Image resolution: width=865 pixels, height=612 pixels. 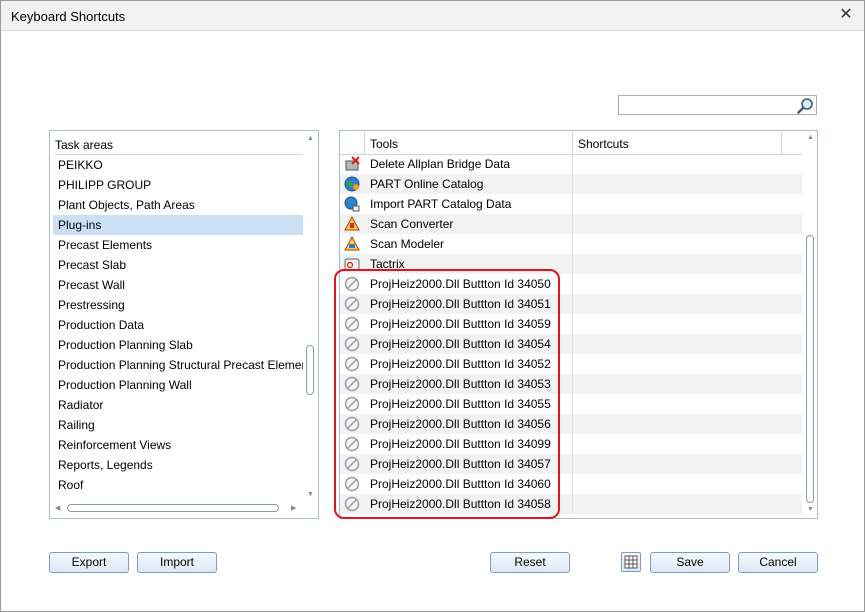 I want to click on table-row: ProjHeiz2000.Dll Buttton Id 34051, so click(x=571, y=304).